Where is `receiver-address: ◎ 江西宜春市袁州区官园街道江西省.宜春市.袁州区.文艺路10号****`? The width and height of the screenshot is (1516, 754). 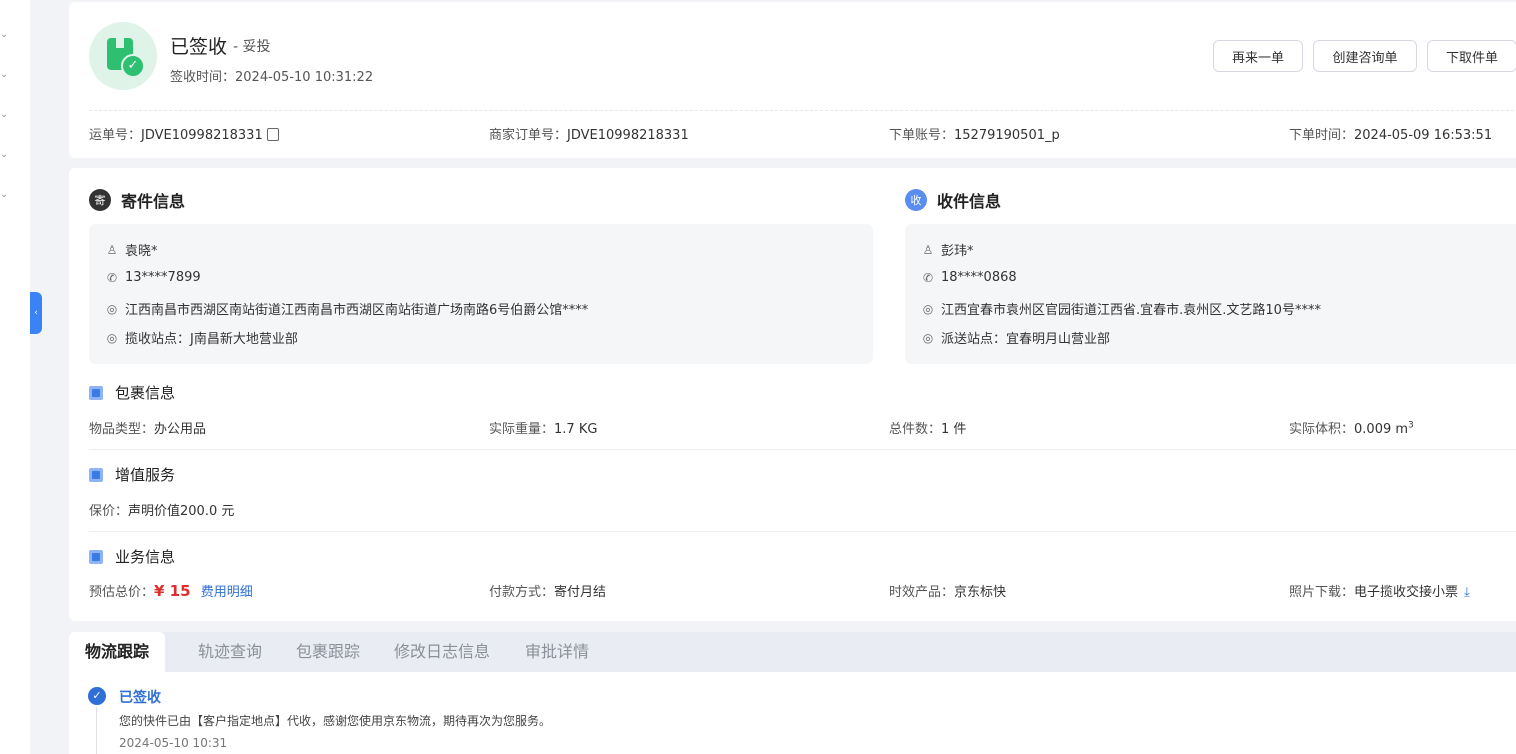 receiver-address: ◎ 江西宜春市袁州区官园街道江西省.宜春市.袁州区.文艺路10号**** is located at coordinates (1121, 310).